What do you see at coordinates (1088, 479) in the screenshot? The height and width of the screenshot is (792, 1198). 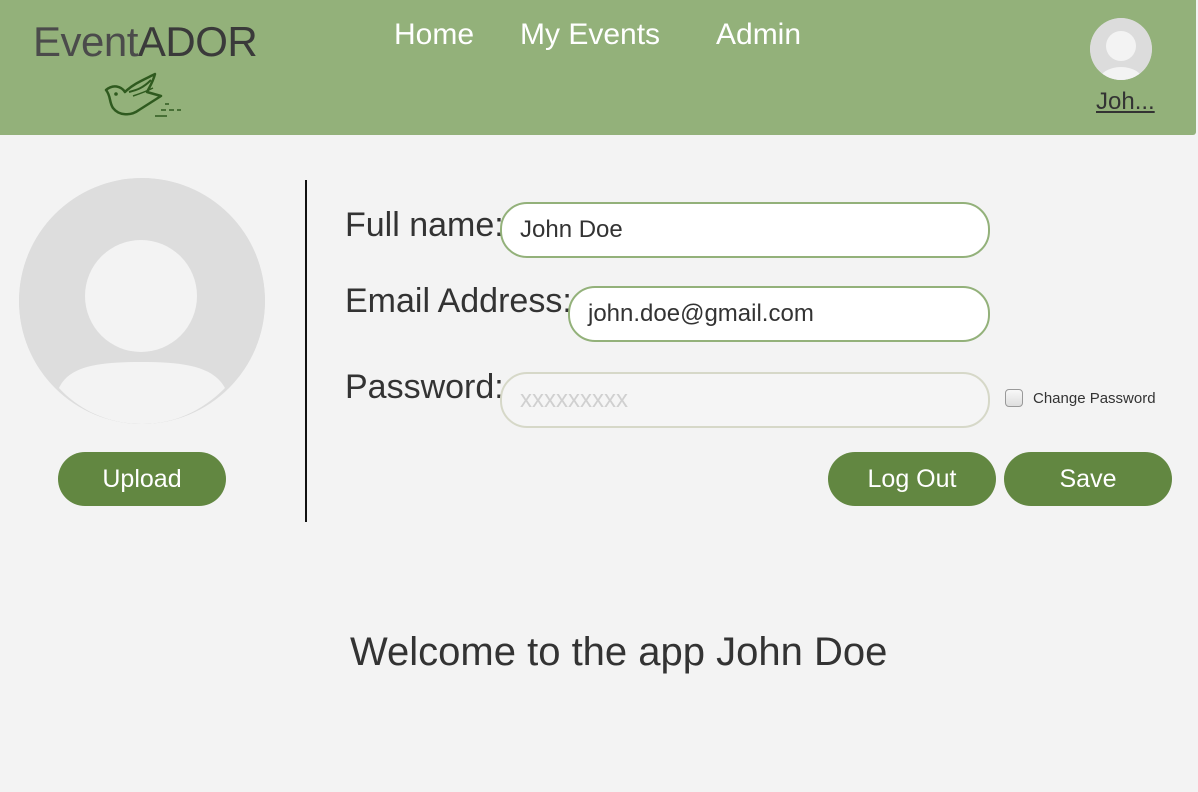 I see `save-button: Save` at bounding box center [1088, 479].